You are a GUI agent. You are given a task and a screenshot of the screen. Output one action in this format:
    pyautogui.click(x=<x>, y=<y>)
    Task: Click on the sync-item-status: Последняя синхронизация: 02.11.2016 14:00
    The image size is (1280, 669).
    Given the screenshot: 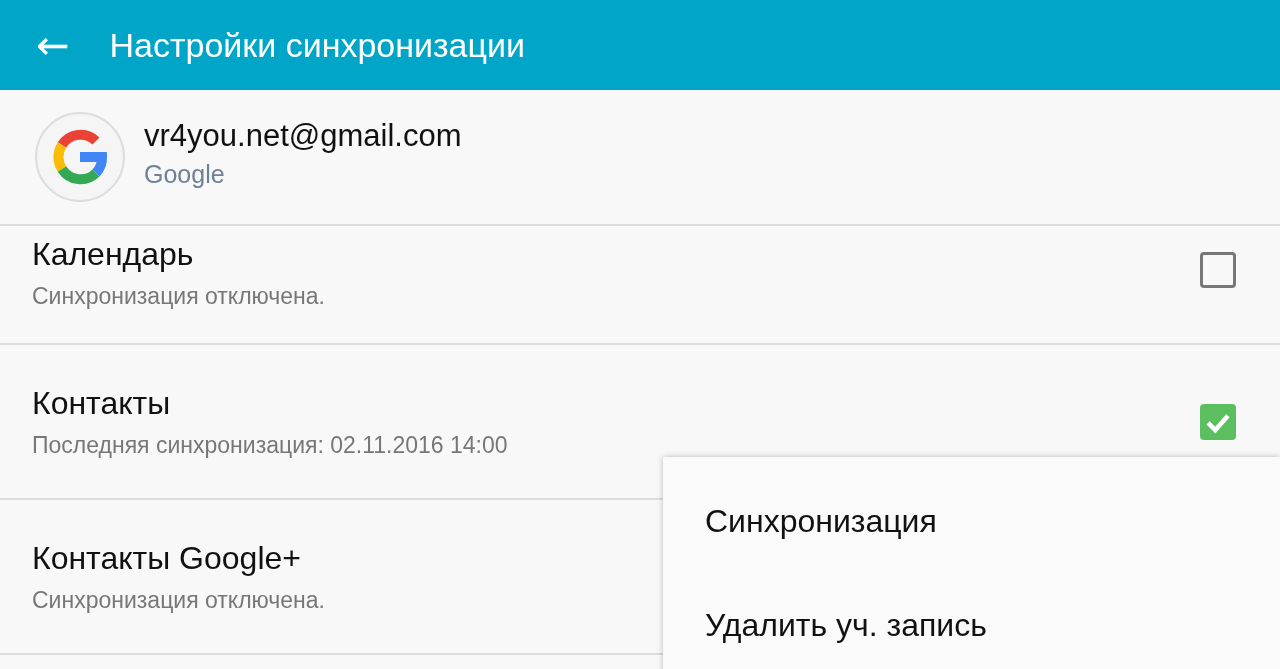 What is the action you would take?
    pyautogui.click(x=270, y=445)
    